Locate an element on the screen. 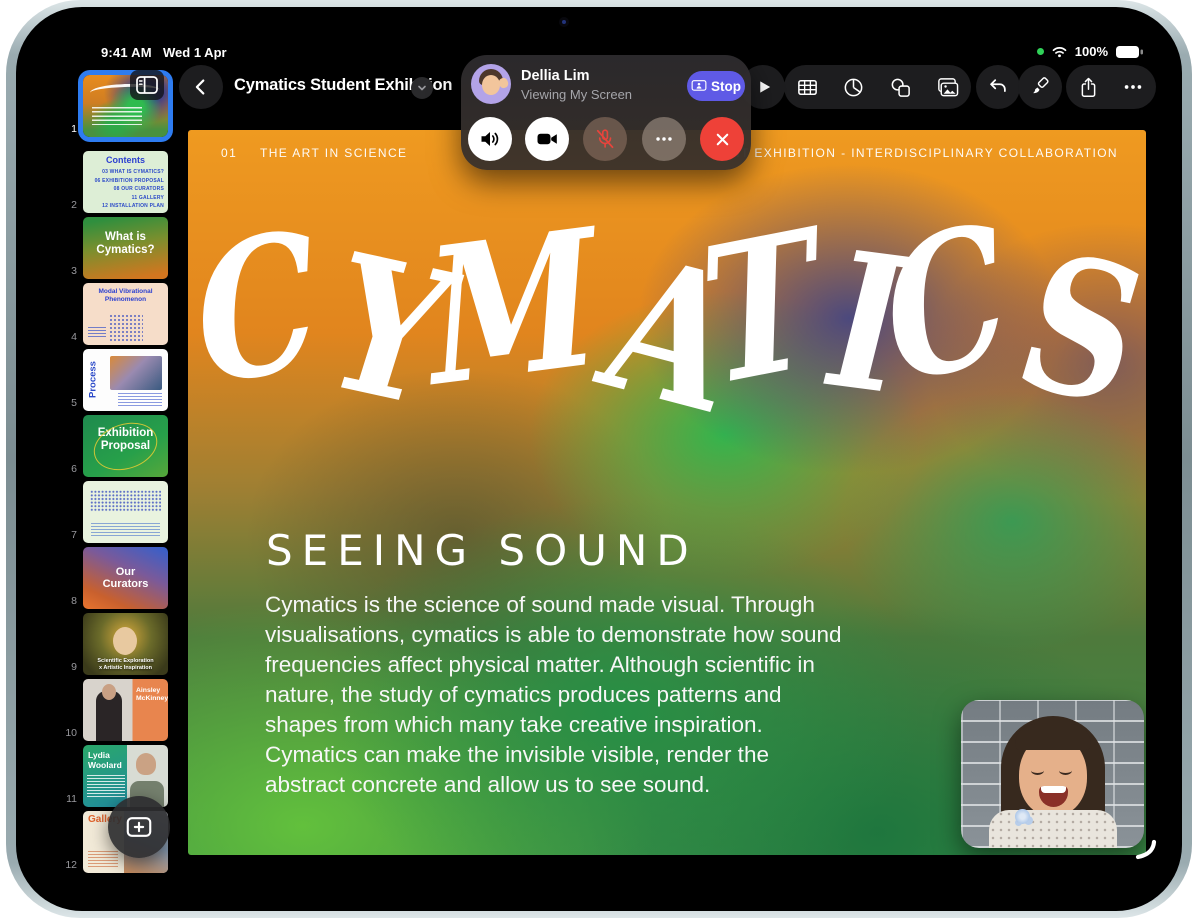 This screenshot has width=1198, height=918. slide-thumbnail: What is Cymatics? is located at coordinates (125, 248).